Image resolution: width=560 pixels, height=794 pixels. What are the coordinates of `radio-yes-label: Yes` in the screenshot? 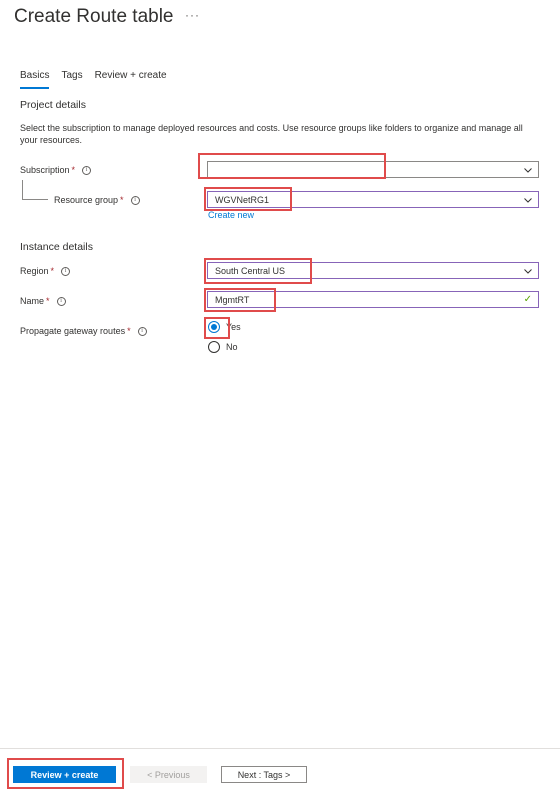 It's located at (233, 327).